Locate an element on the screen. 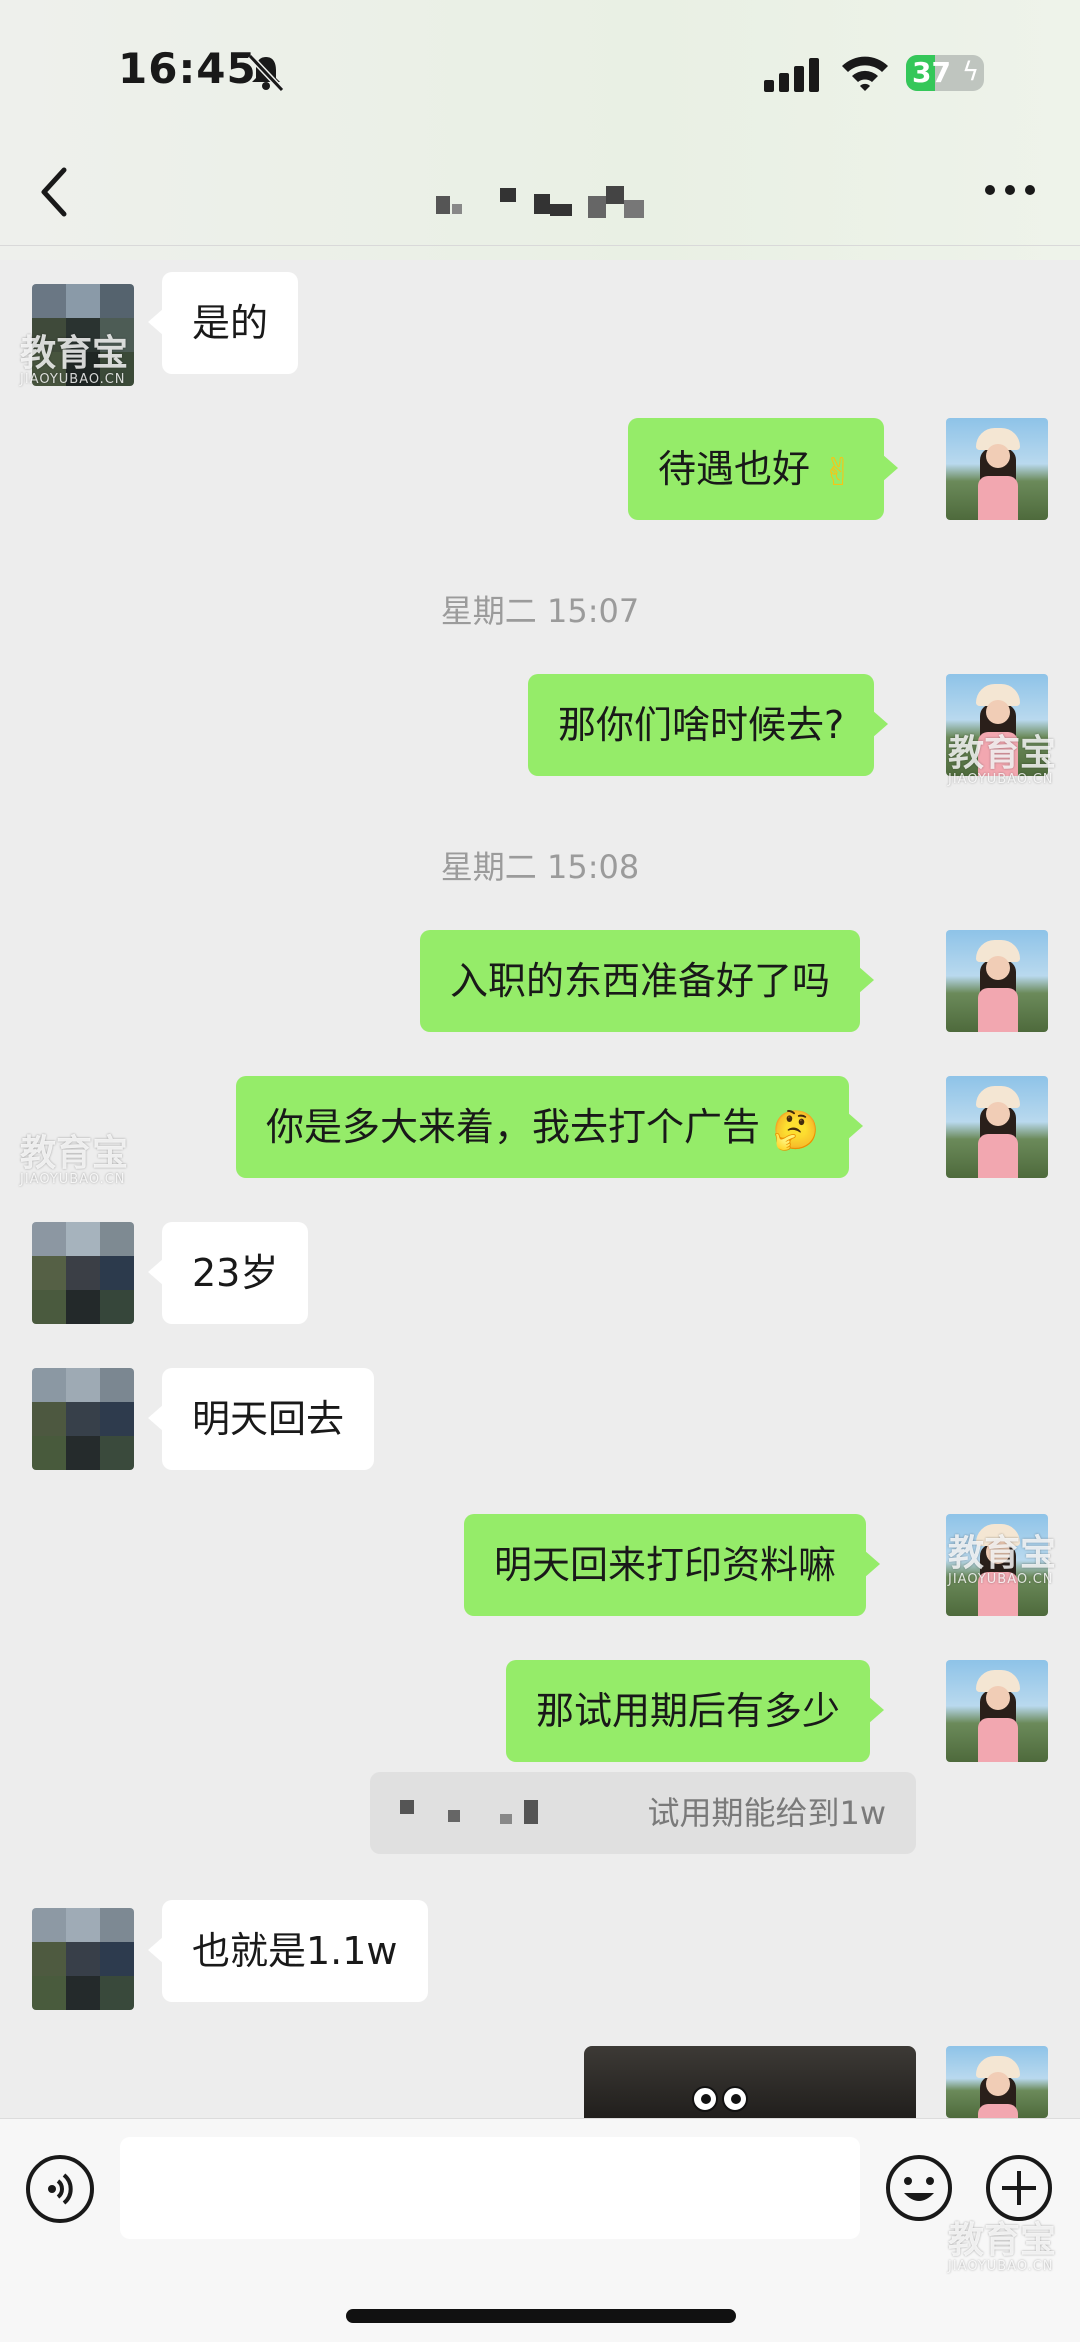 The height and width of the screenshot is (2342, 1080). incoming-message: 也就是1.1w is located at coordinates (288, 1951).